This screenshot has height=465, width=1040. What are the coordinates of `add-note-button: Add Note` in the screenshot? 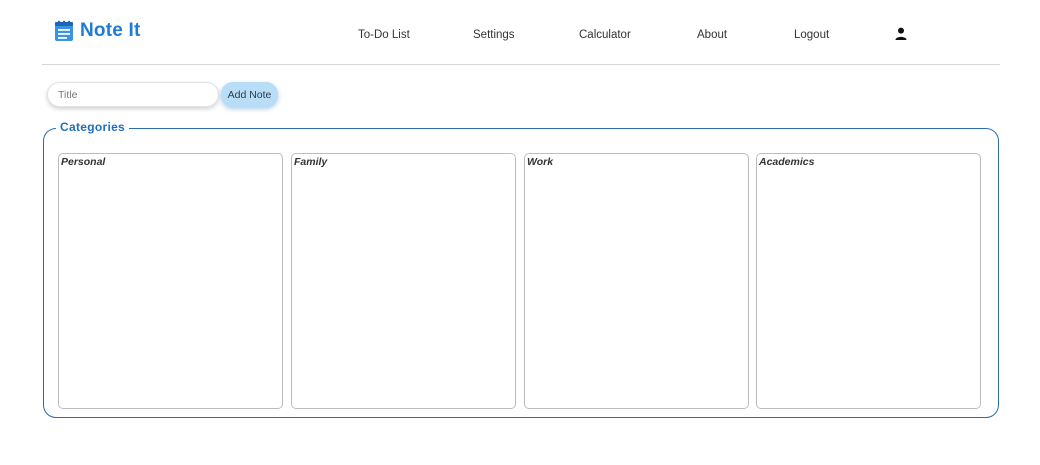 It's located at (249, 94).